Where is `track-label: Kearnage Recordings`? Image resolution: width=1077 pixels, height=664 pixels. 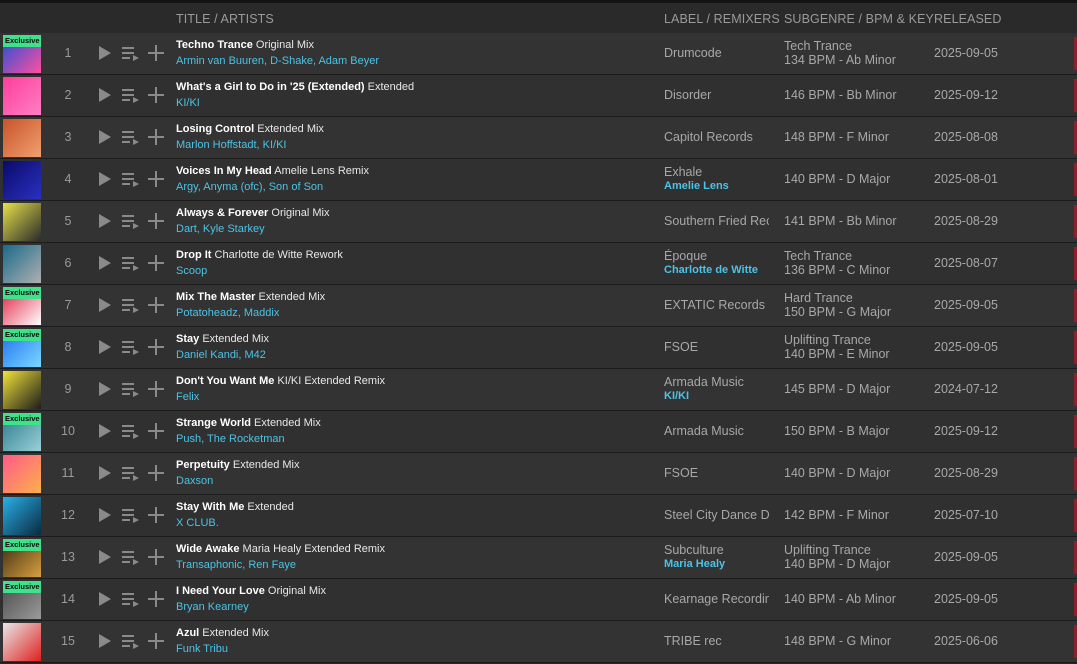 track-label: Kearnage Recordings is located at coordinates (716, 599).